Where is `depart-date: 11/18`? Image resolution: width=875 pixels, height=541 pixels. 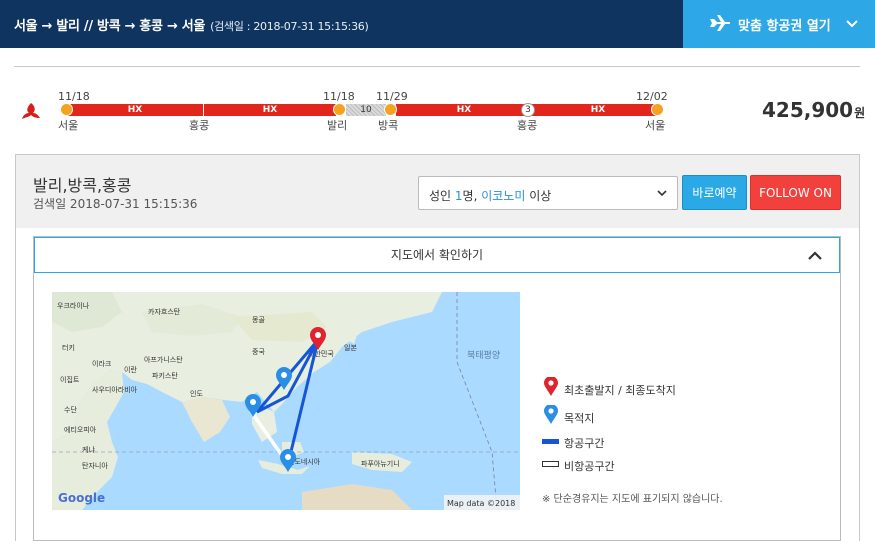
depart-date: 11/18 is located at coordinates (74, 96).